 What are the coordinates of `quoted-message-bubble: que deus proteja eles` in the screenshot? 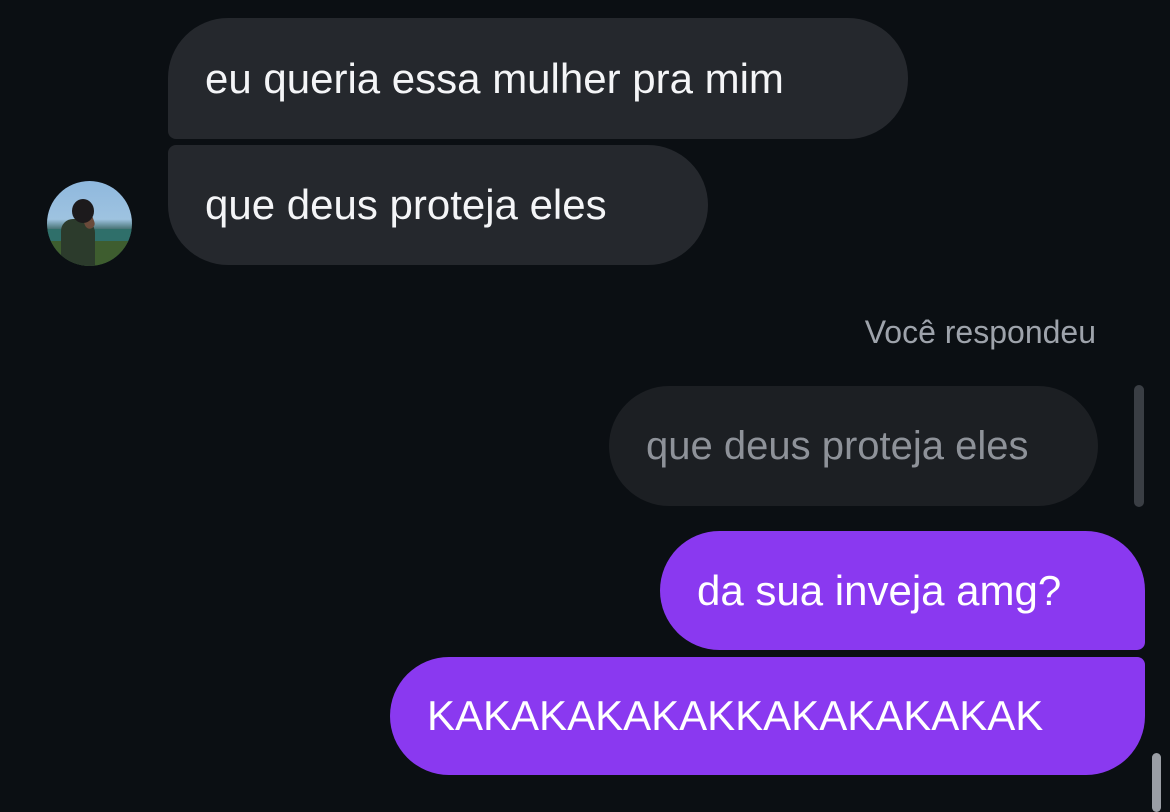 It's located at (853, 446).